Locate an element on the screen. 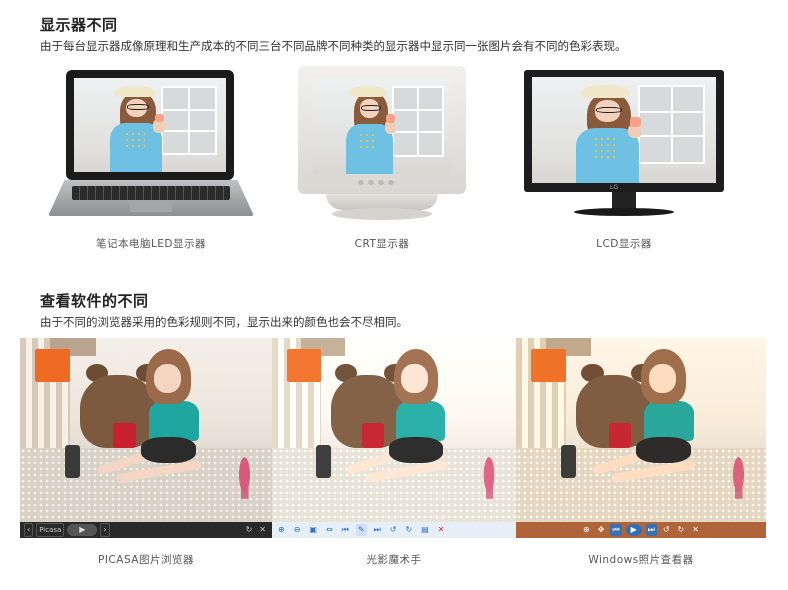 The image size is (788, 590). fit-icon: ▣ is located at coordinates (313, 530).